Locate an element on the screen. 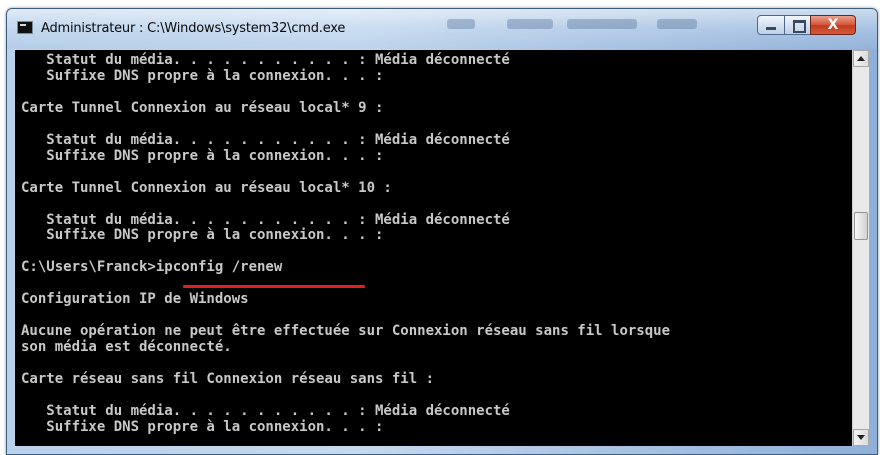 This screenshot has height=455, width=880. arrow-down-icon is located at coordinates (861, 437).